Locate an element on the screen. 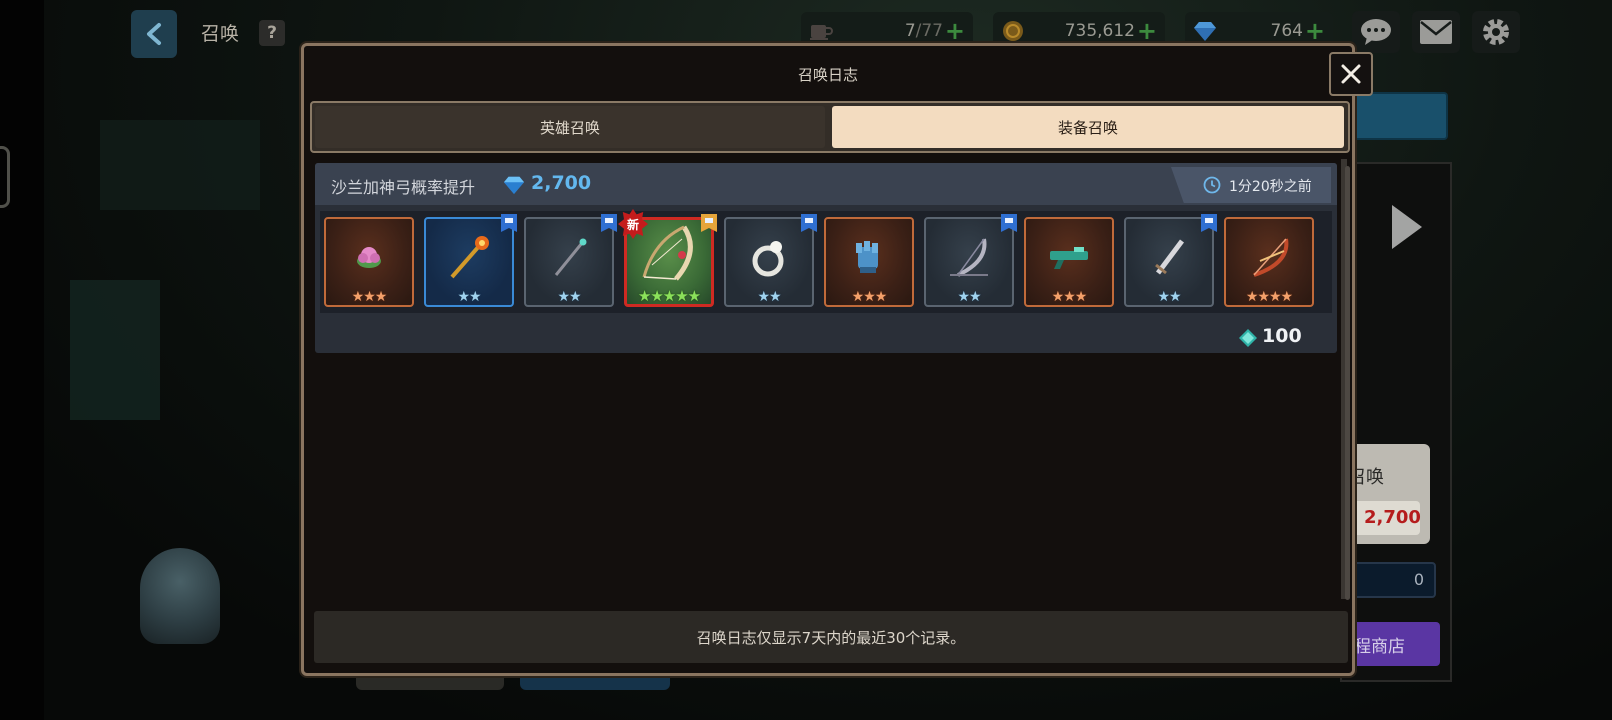  settings-button is located at coordinates (1496, 32).